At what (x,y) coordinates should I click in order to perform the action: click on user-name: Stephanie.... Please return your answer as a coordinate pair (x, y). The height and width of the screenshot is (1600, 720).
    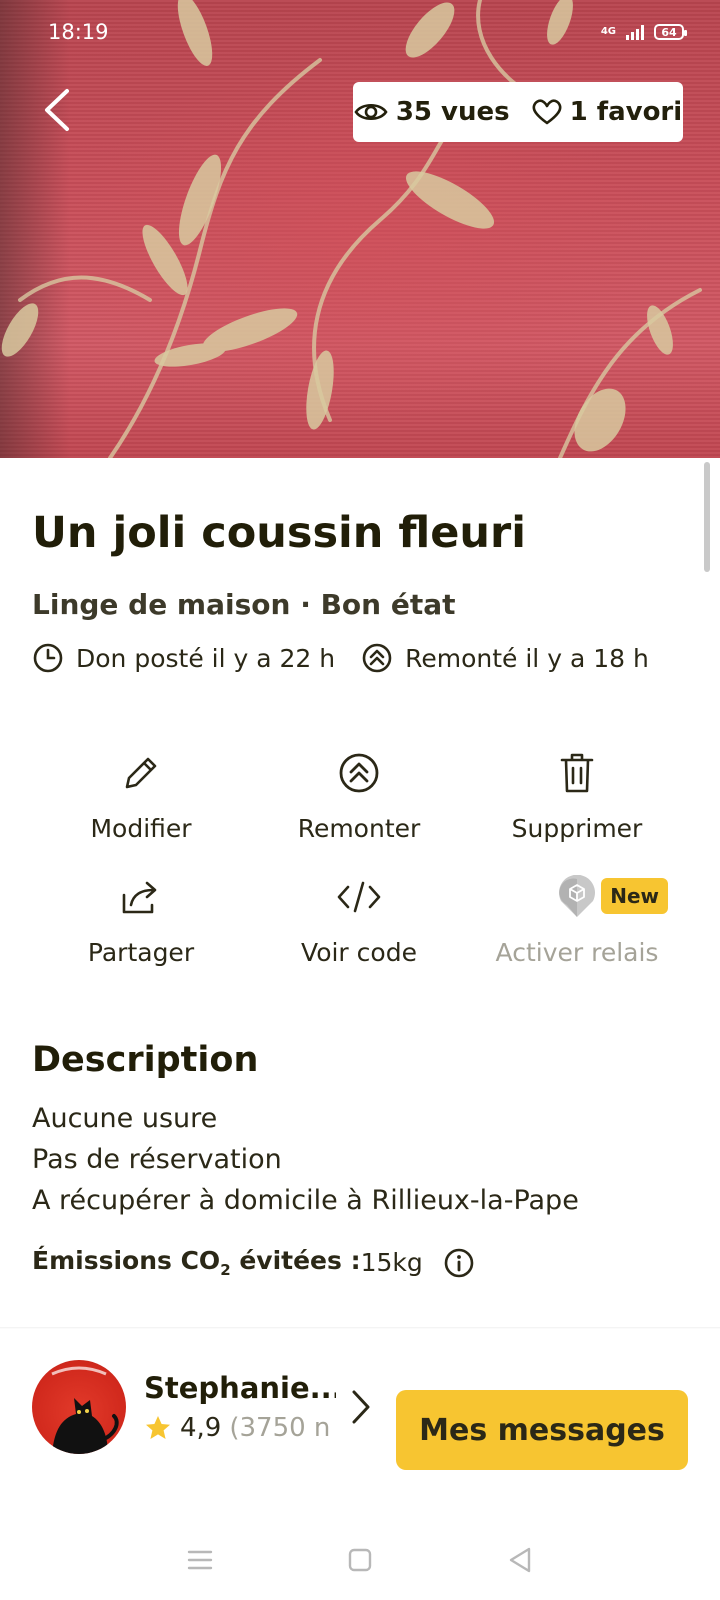
    Looking at the image, I should click on (240, 1388).